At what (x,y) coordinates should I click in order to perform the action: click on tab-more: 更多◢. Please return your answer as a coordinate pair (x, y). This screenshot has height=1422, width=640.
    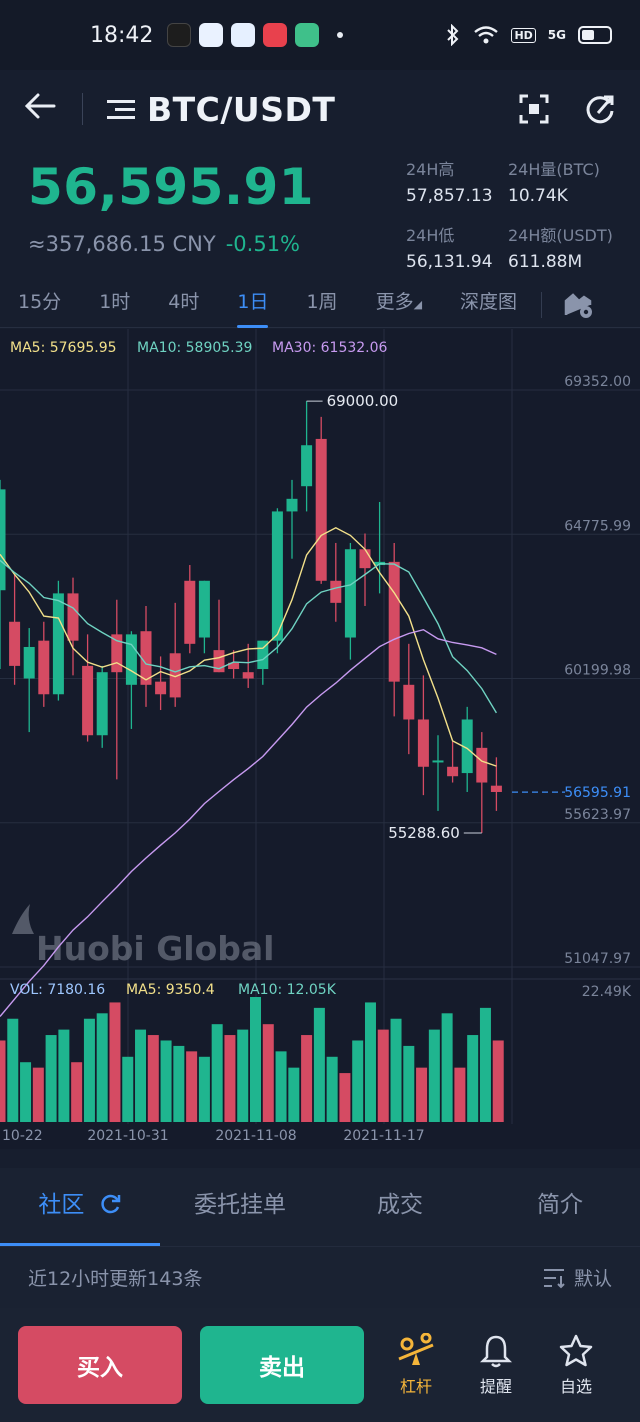
    Looking at the image, I should click on (399, 305).